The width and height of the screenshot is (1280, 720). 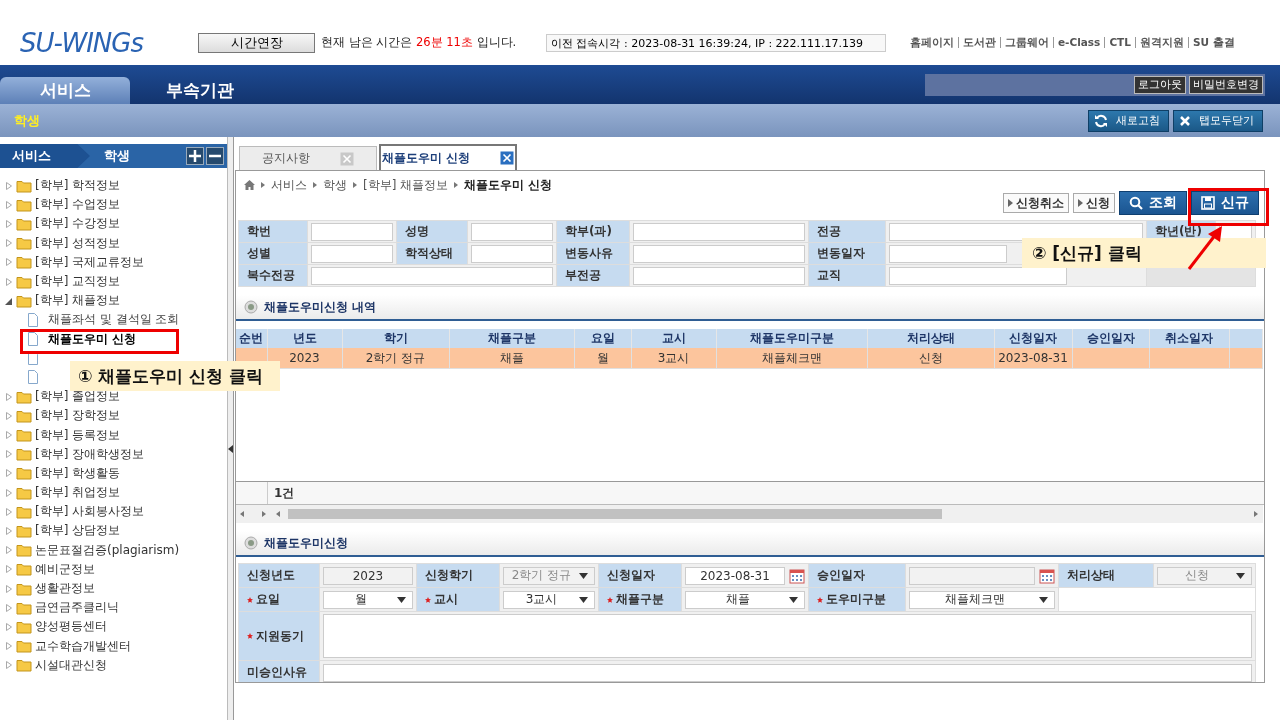 What do you see at coordinates (1218, 120) in the screenshot?
I see `close-all-tabs-button: 탭모두닫기` at bounding box center [1218, 120].